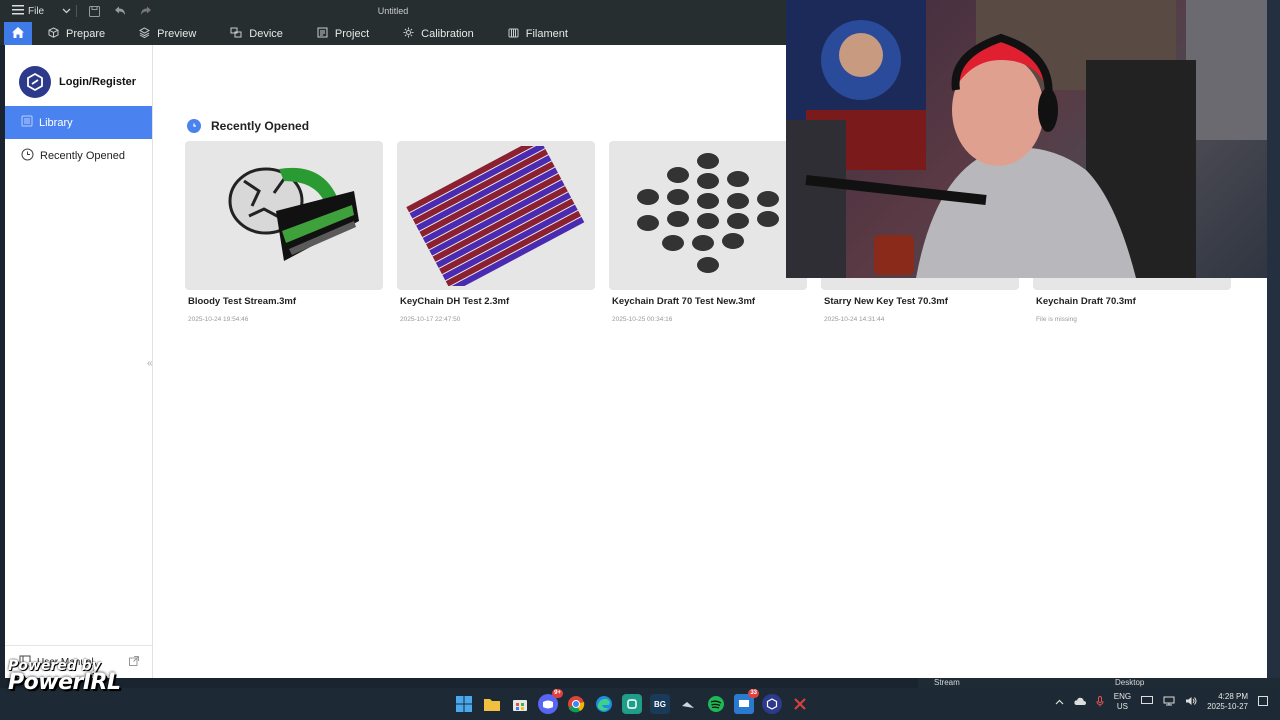 Image resolution: width=1280 pixels, height=720 pixels. I want to click on lang-bottom: US, so click(1122, 706).